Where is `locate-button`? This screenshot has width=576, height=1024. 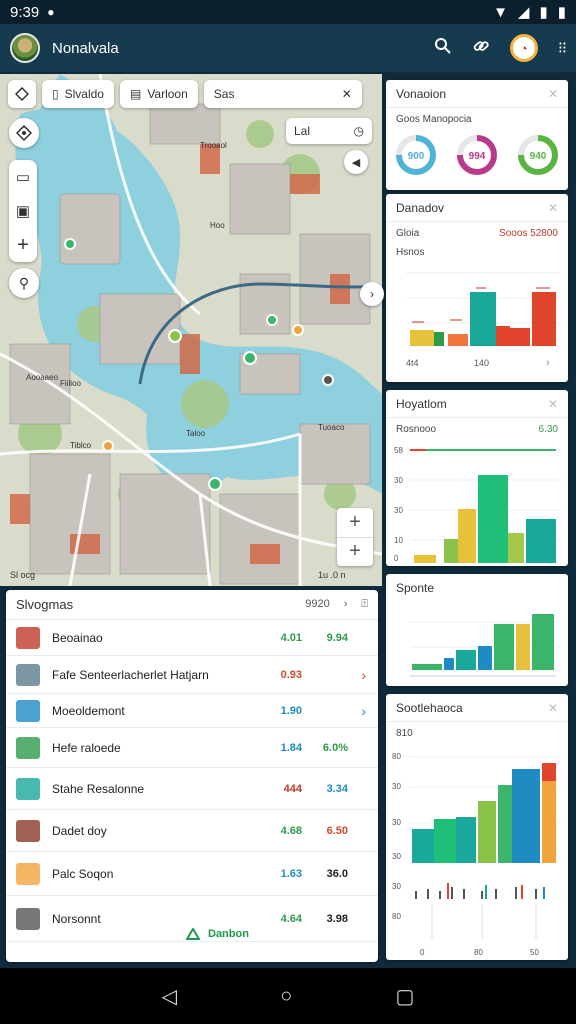
locate-button is located at coordinates (22, 94).